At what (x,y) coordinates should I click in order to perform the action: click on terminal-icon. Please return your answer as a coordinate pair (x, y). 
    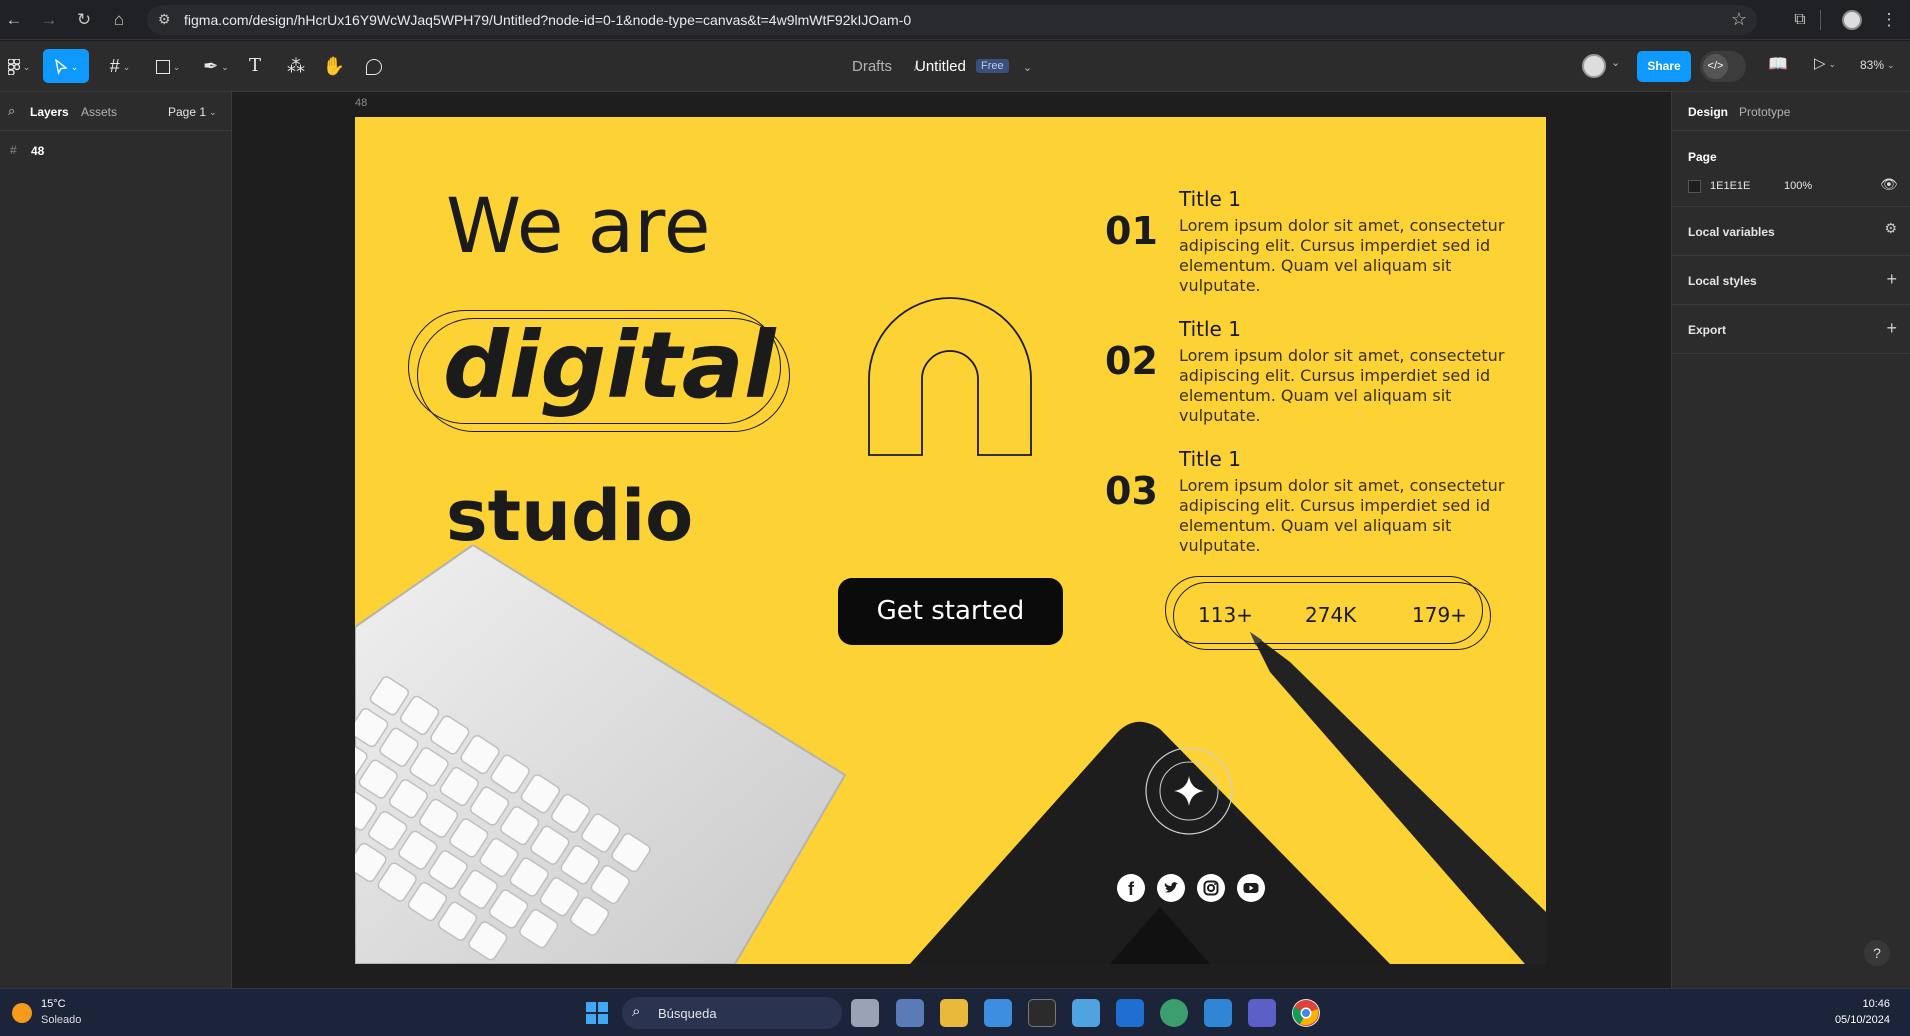
    Looking at the image, I should click on (1042, 1013).